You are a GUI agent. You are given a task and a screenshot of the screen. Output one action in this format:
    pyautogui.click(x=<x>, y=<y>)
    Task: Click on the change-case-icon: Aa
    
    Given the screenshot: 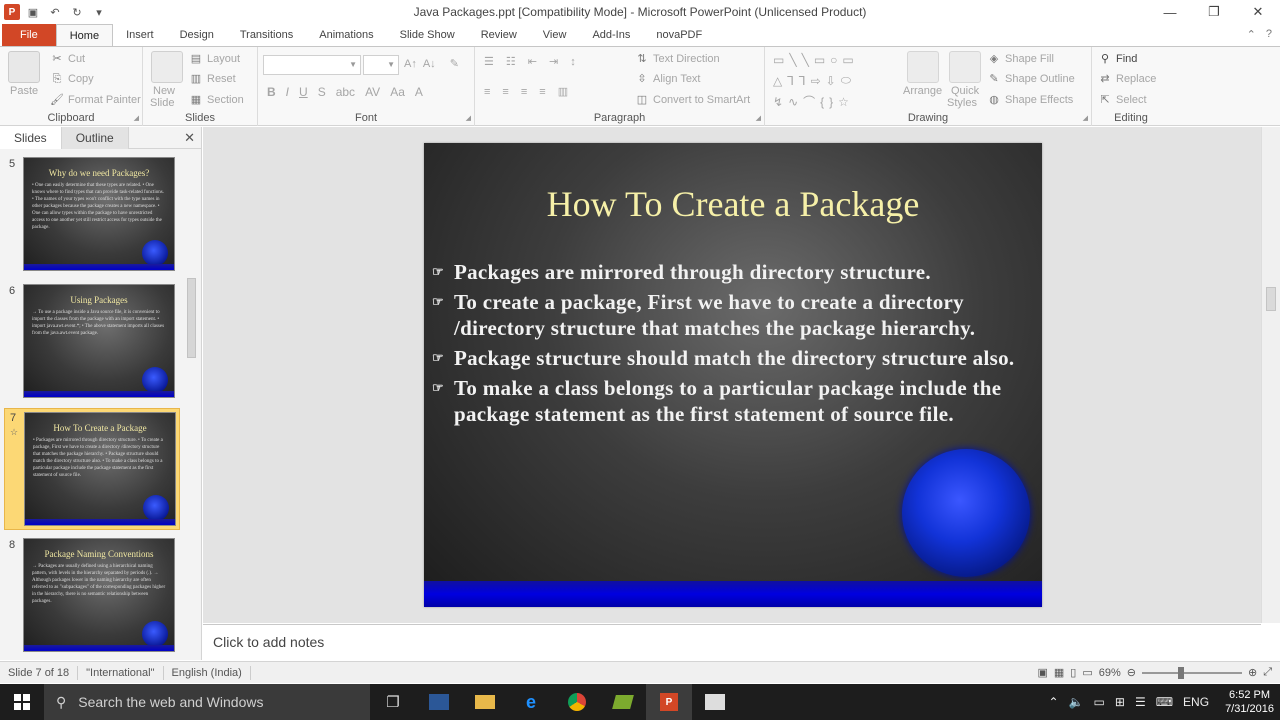 What is the action you would take?
    pyautogui.click(x=397, y=92)
    